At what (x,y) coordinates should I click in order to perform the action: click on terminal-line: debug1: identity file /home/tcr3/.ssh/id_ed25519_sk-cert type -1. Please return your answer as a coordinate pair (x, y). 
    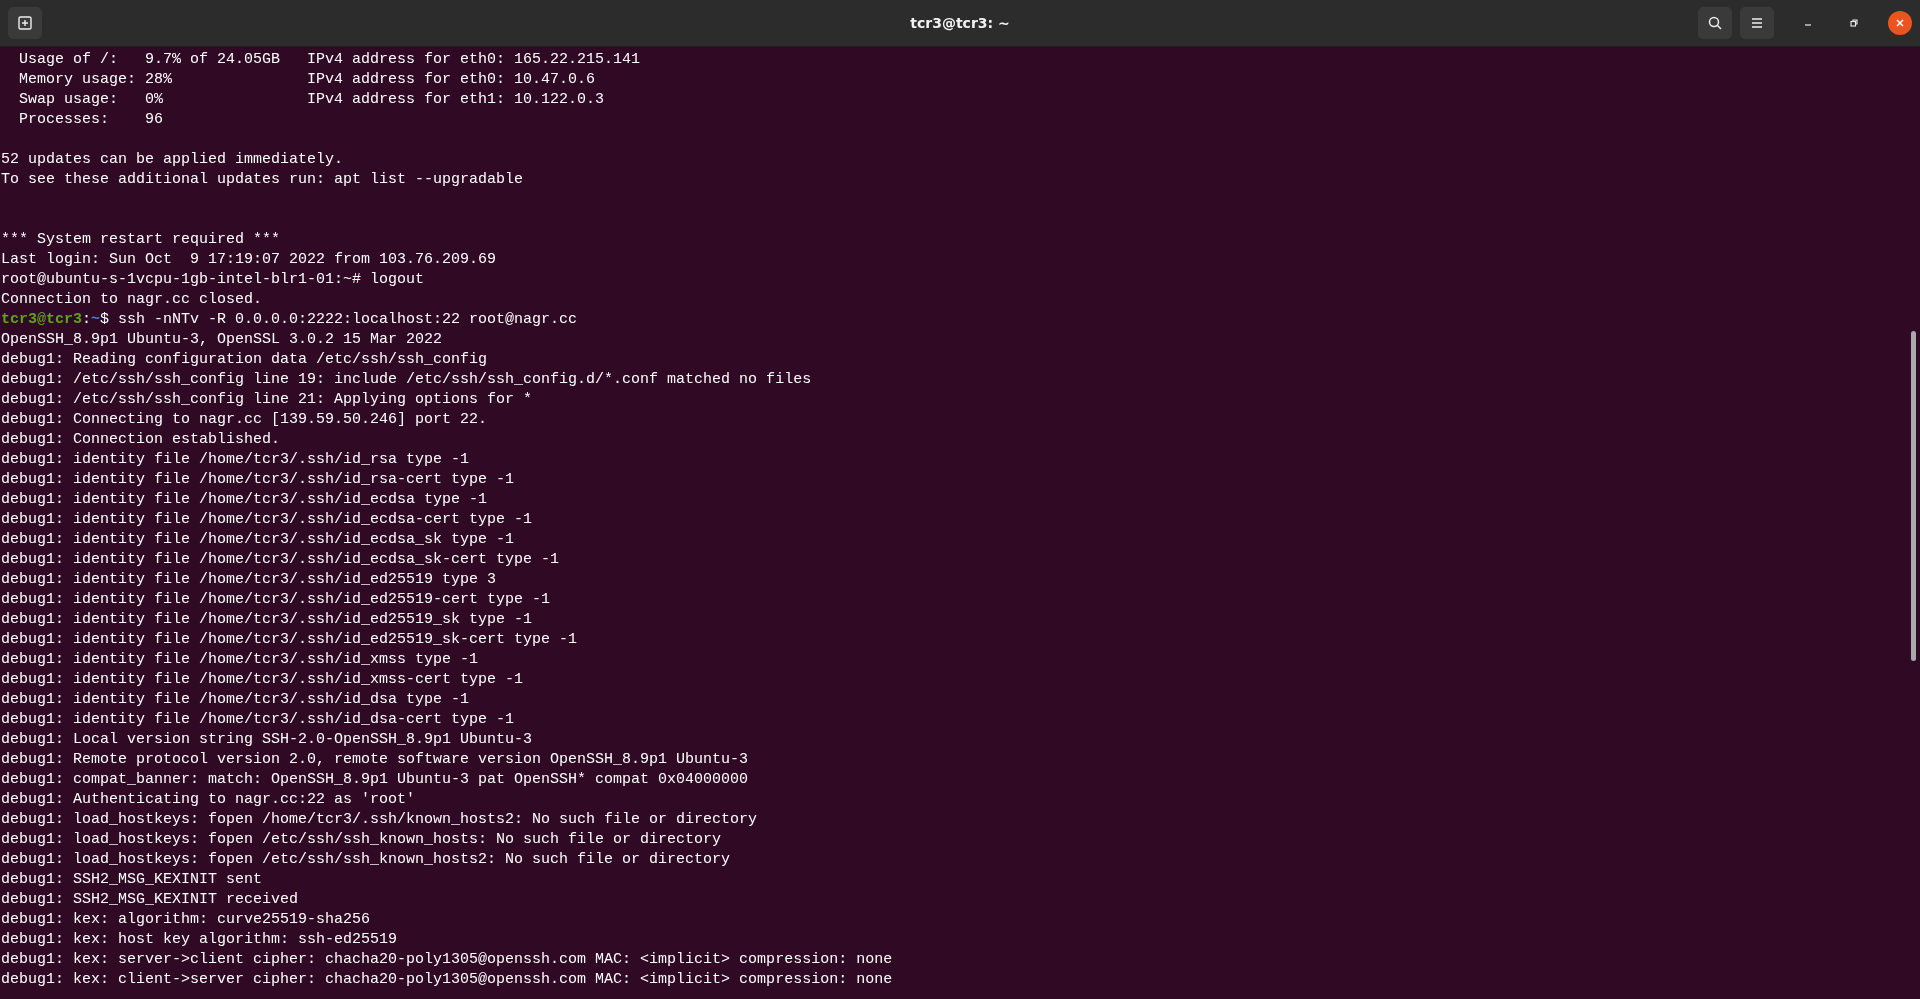
    Looking at the image, I should click on (289, 640).